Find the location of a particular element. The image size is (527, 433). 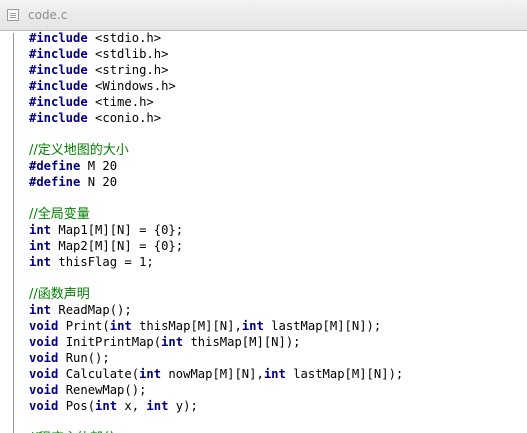

code-line: void InitPrintMap(int thisMap[M][N]); is located at coordinates (278, 342).